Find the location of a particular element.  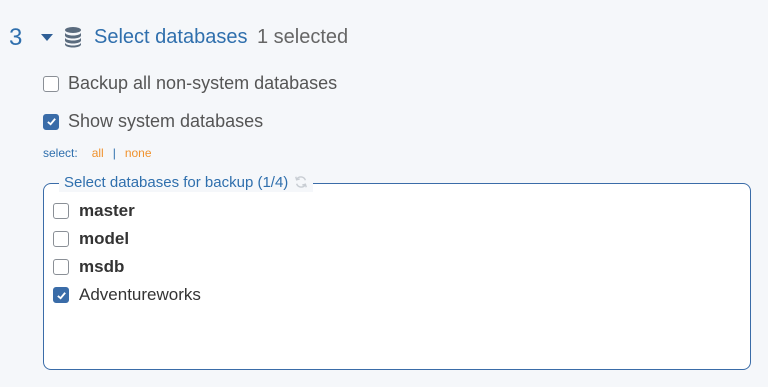

db-item-adventureworks: Adventureworks is located at coordinates (127, 295).